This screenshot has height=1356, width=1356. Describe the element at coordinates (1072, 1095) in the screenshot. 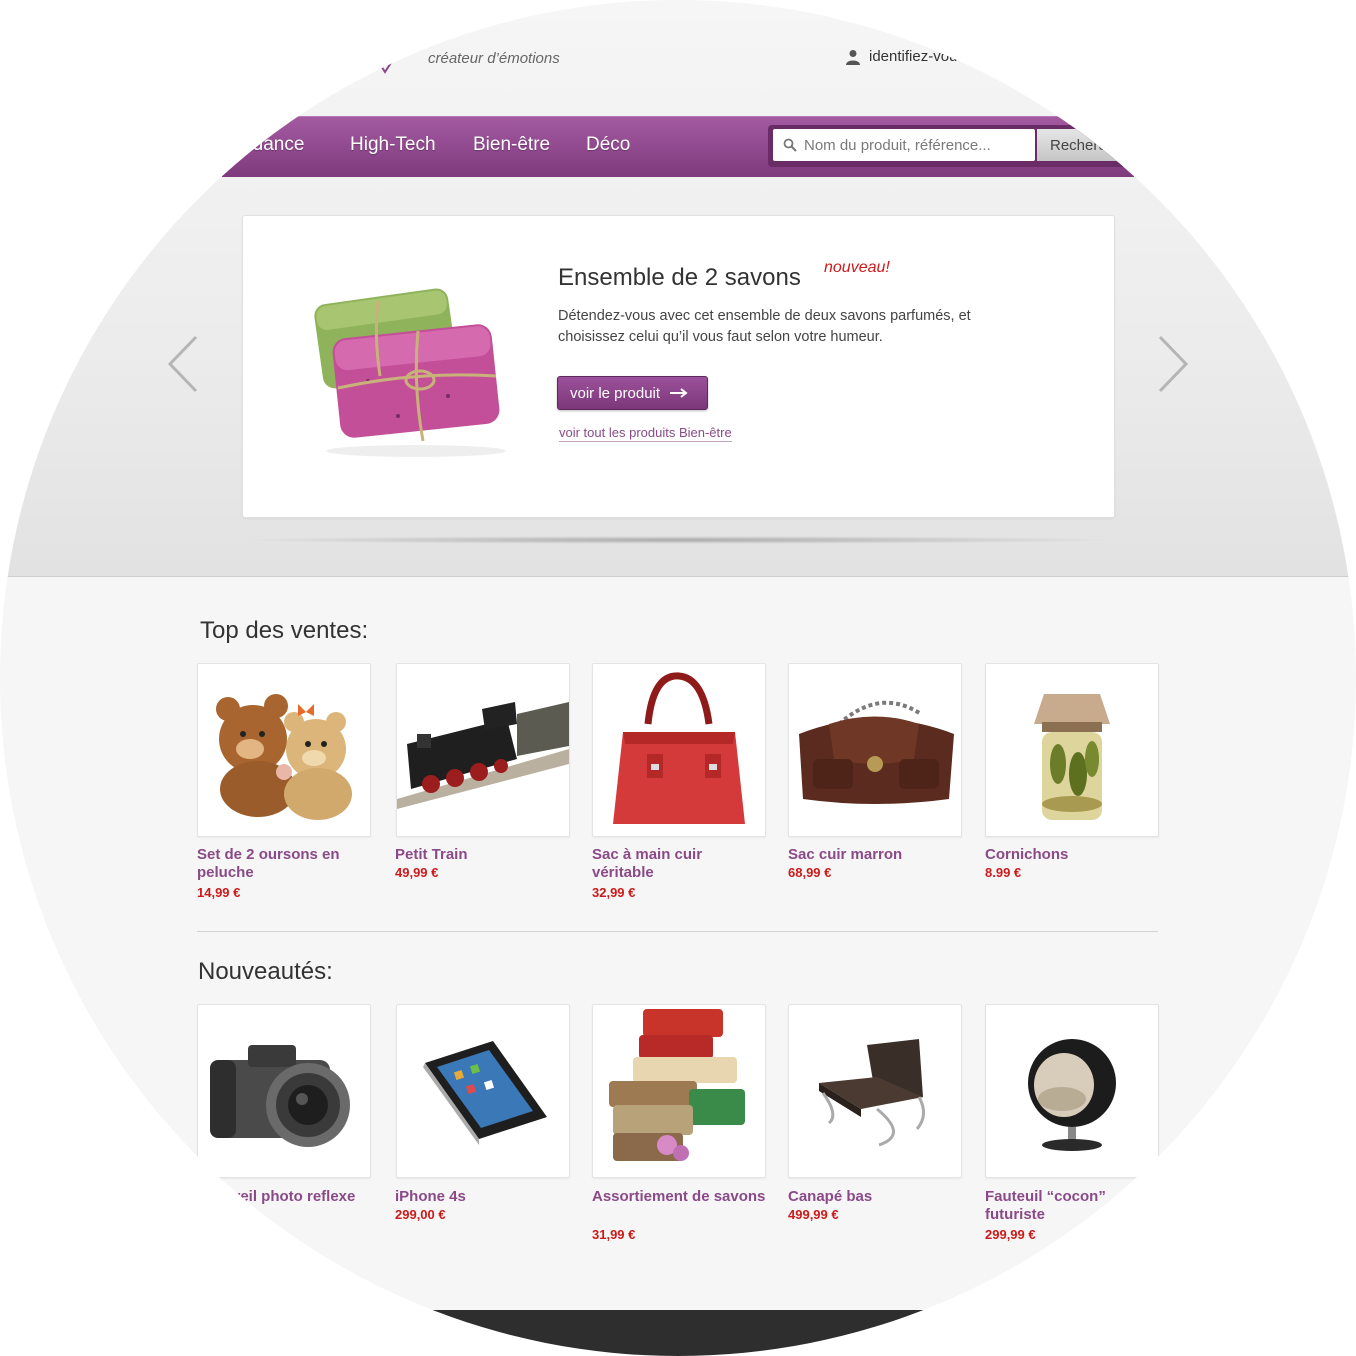

I see `egg-chair-icon` at that location.